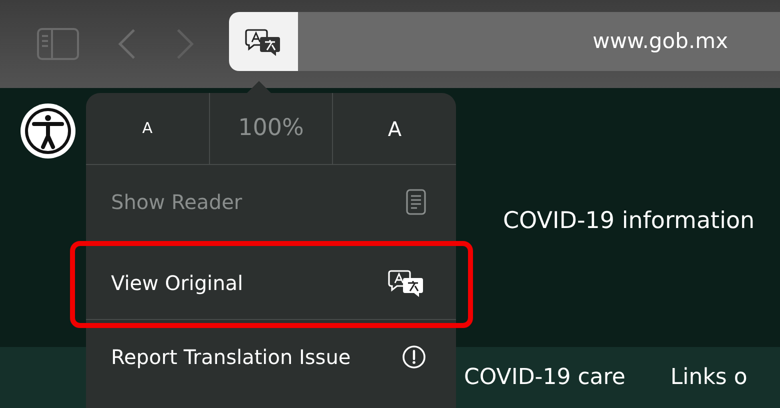 The height and width of the screenshot is (408, 780). Describe the element at coordinates (271, 283) in the screenshot. I see `menu-item: View Original` at that location.